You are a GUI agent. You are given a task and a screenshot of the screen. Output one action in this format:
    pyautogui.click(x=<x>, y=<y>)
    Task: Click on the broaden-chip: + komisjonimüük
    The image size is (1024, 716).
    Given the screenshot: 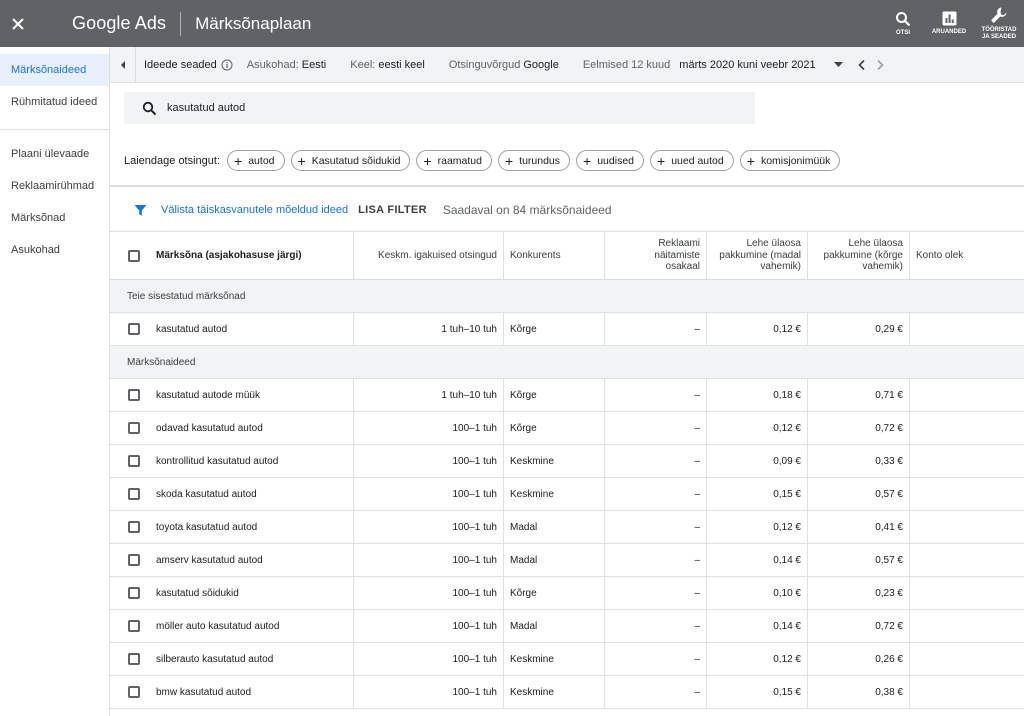 What is the action you would take?
    pyautogui.click(x=790, y=160)
    